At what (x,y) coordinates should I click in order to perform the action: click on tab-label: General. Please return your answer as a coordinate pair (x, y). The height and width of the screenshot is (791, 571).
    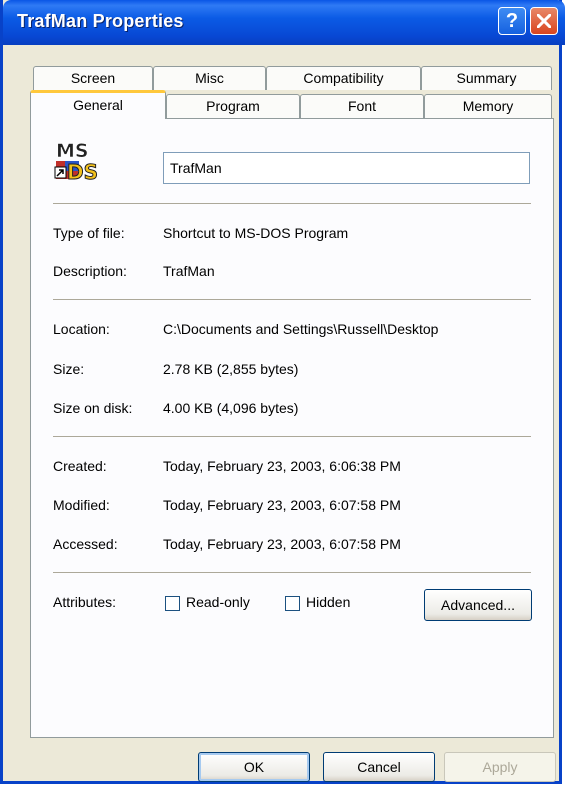
    Looking at the image, I should click on (98, 105).